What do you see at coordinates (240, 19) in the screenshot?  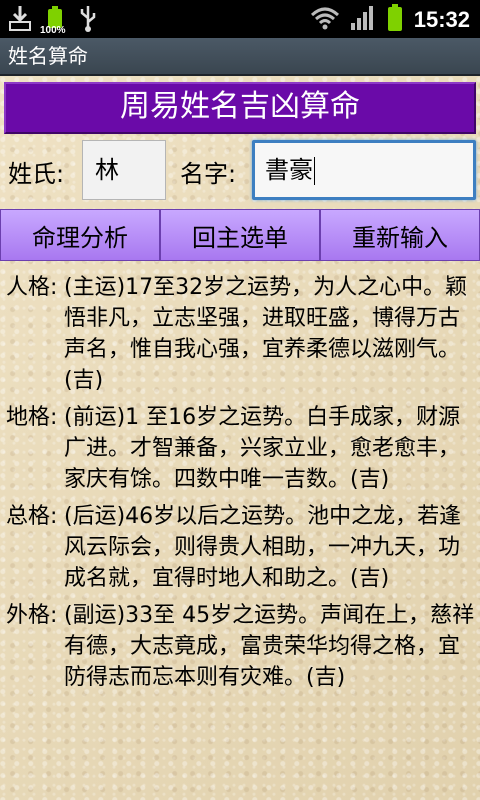 I see `status-bar: 100% 15:32` at bounding box center [240, 19].